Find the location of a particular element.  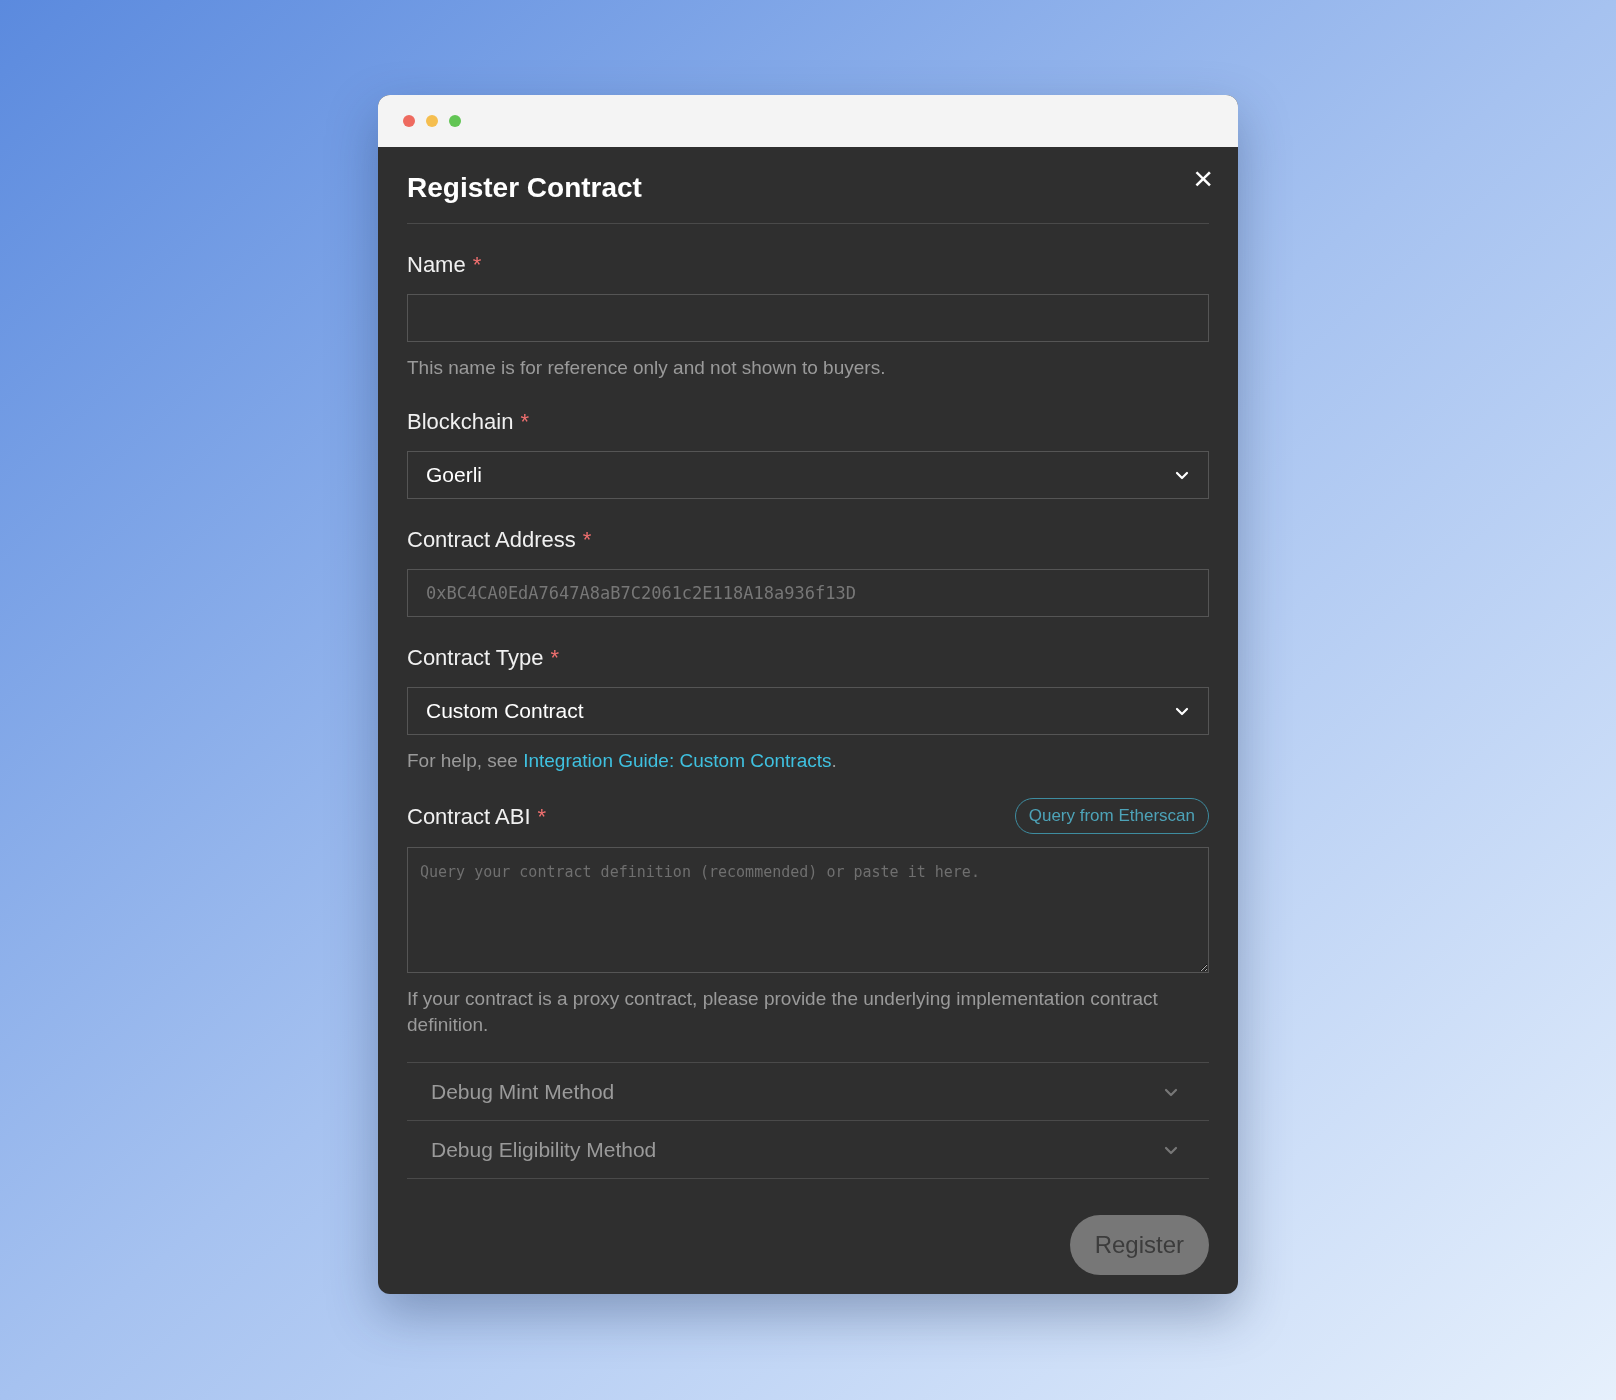

field-label: Blockchain is located at coordinates (460, 422).